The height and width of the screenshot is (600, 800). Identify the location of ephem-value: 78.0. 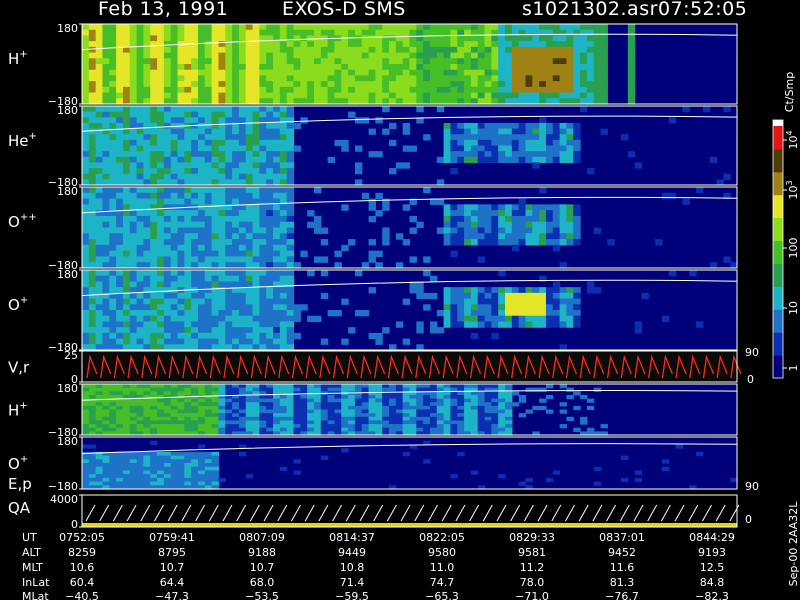
(532, 582).